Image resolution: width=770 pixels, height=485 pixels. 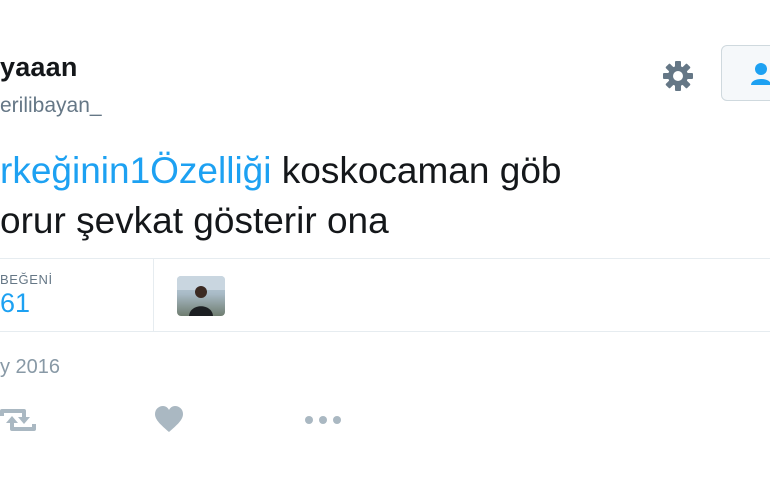 I want to click on likes-label: BEĞENİ, so click(x=26, y=279).